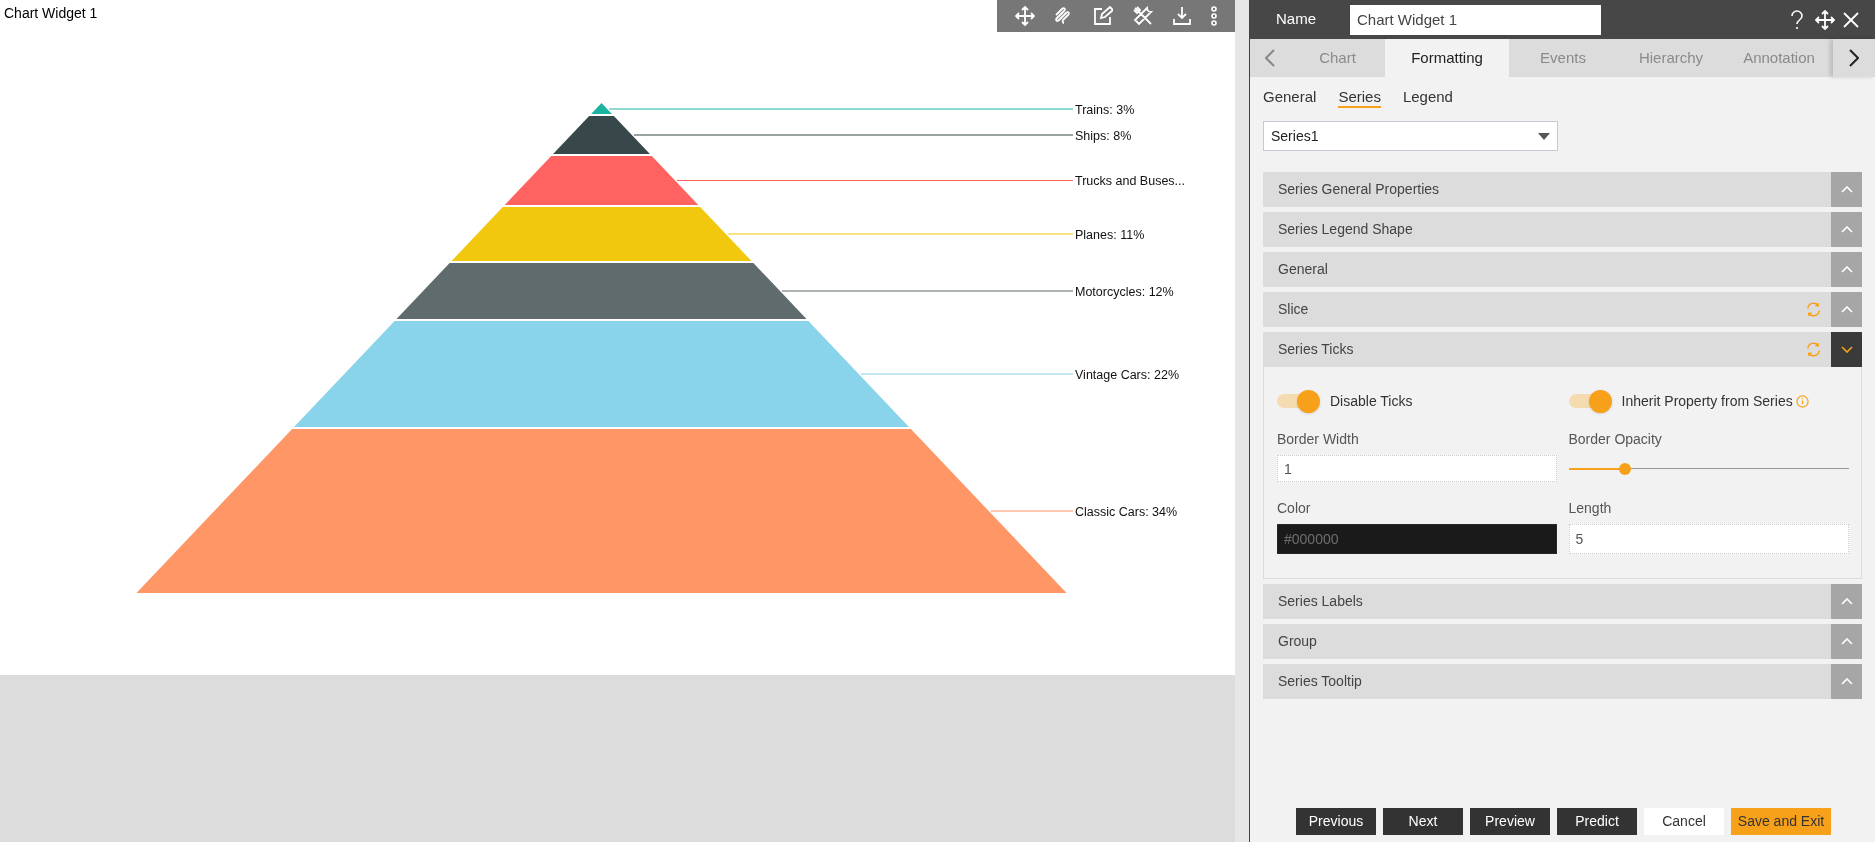  What do you see at coordinates (1214, 16) in the screenshot?
I see `more-icon` at bounding box center [1214, 16].